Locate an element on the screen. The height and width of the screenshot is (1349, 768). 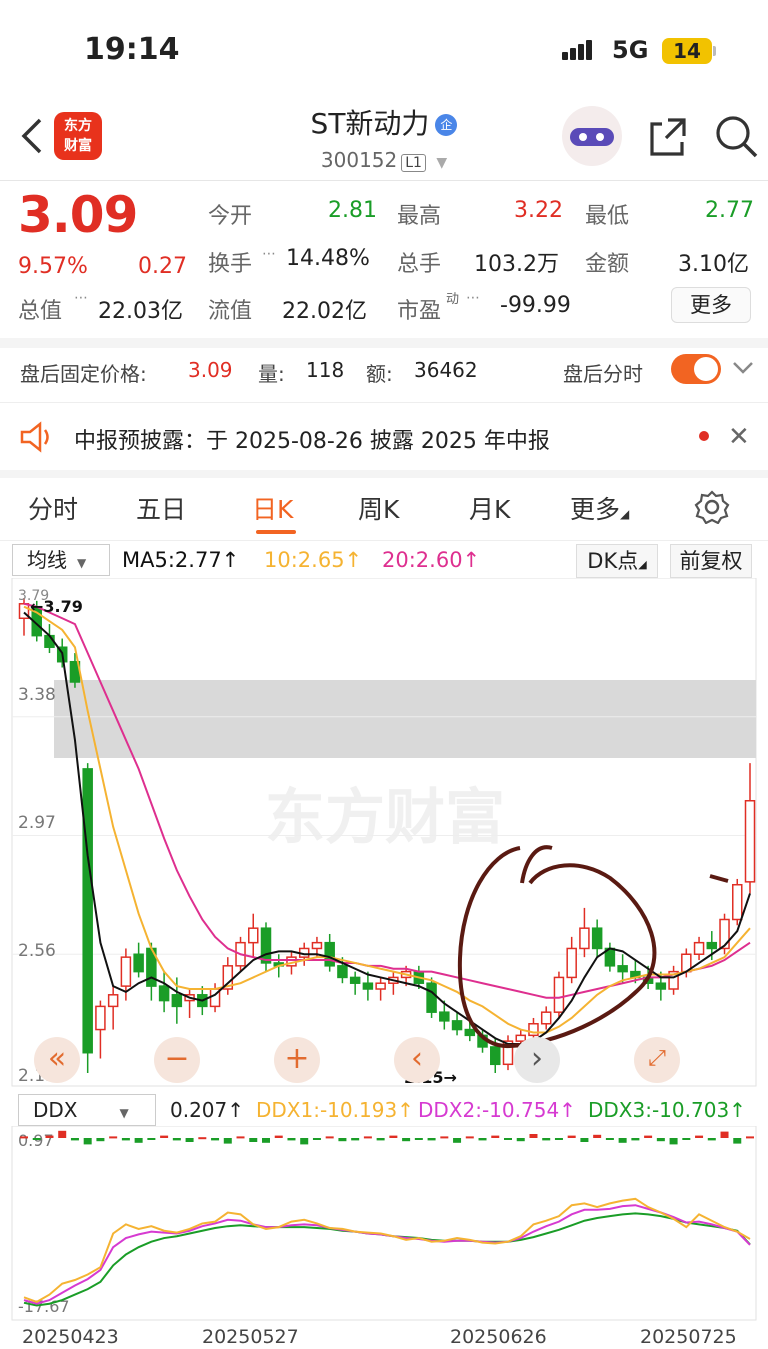
close-icon: ✕ is located at coordinates (739, 437).